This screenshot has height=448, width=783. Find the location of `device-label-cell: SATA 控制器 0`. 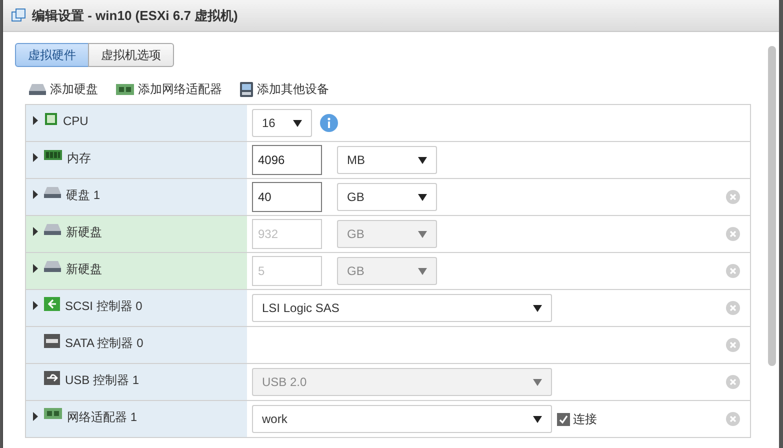

device-label-cell: SATA 控制器 0 is located at coordinates (136, 345).